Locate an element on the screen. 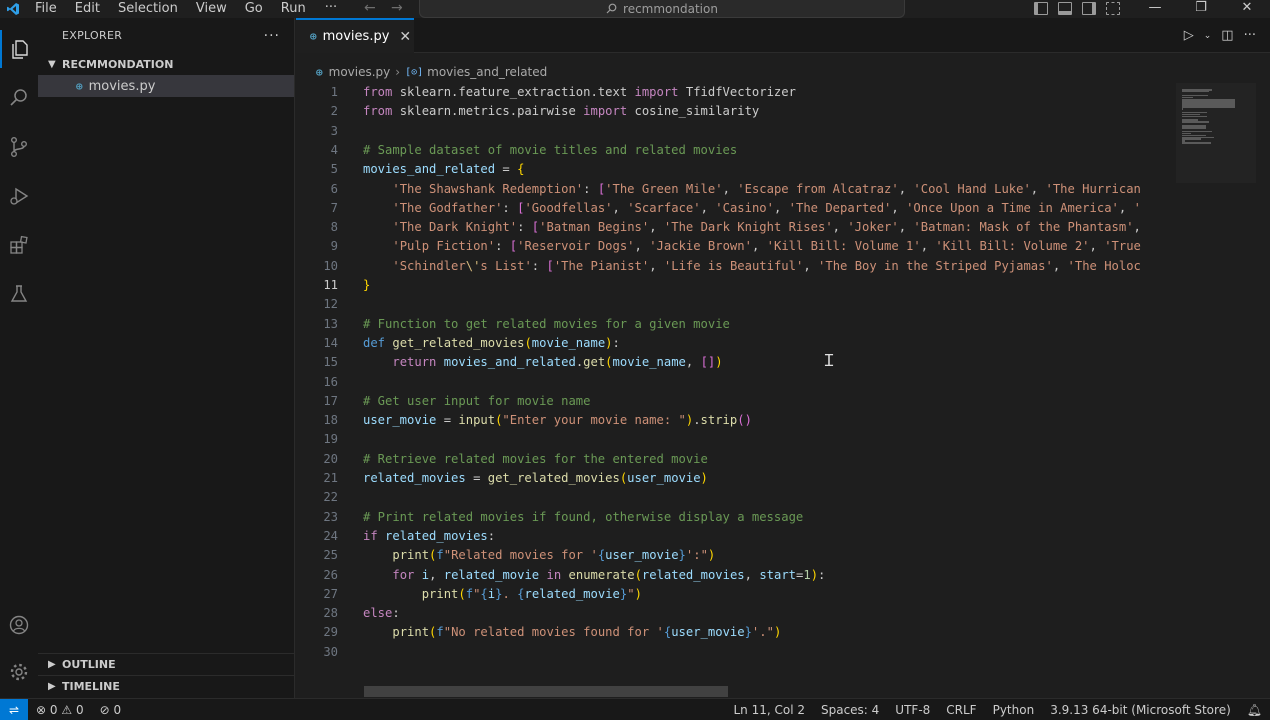  toggle-secondary-sidebar-icon is located at coordinates (1089, 8).